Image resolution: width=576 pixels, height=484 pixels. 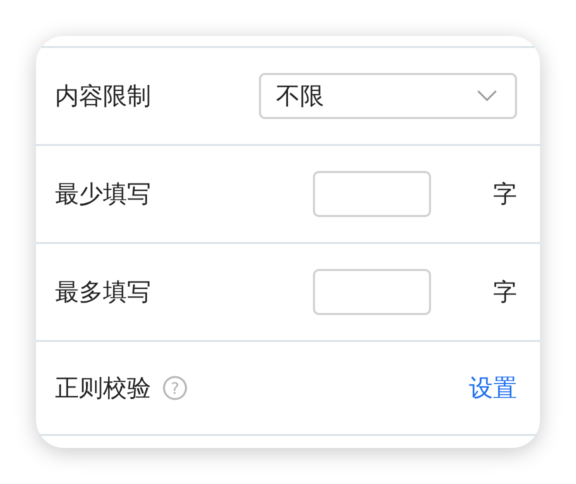 What do you see at coordinates (103, 96) in the screenshot?
I see `field-label: 内容限制` at bounding box center [103, 96].